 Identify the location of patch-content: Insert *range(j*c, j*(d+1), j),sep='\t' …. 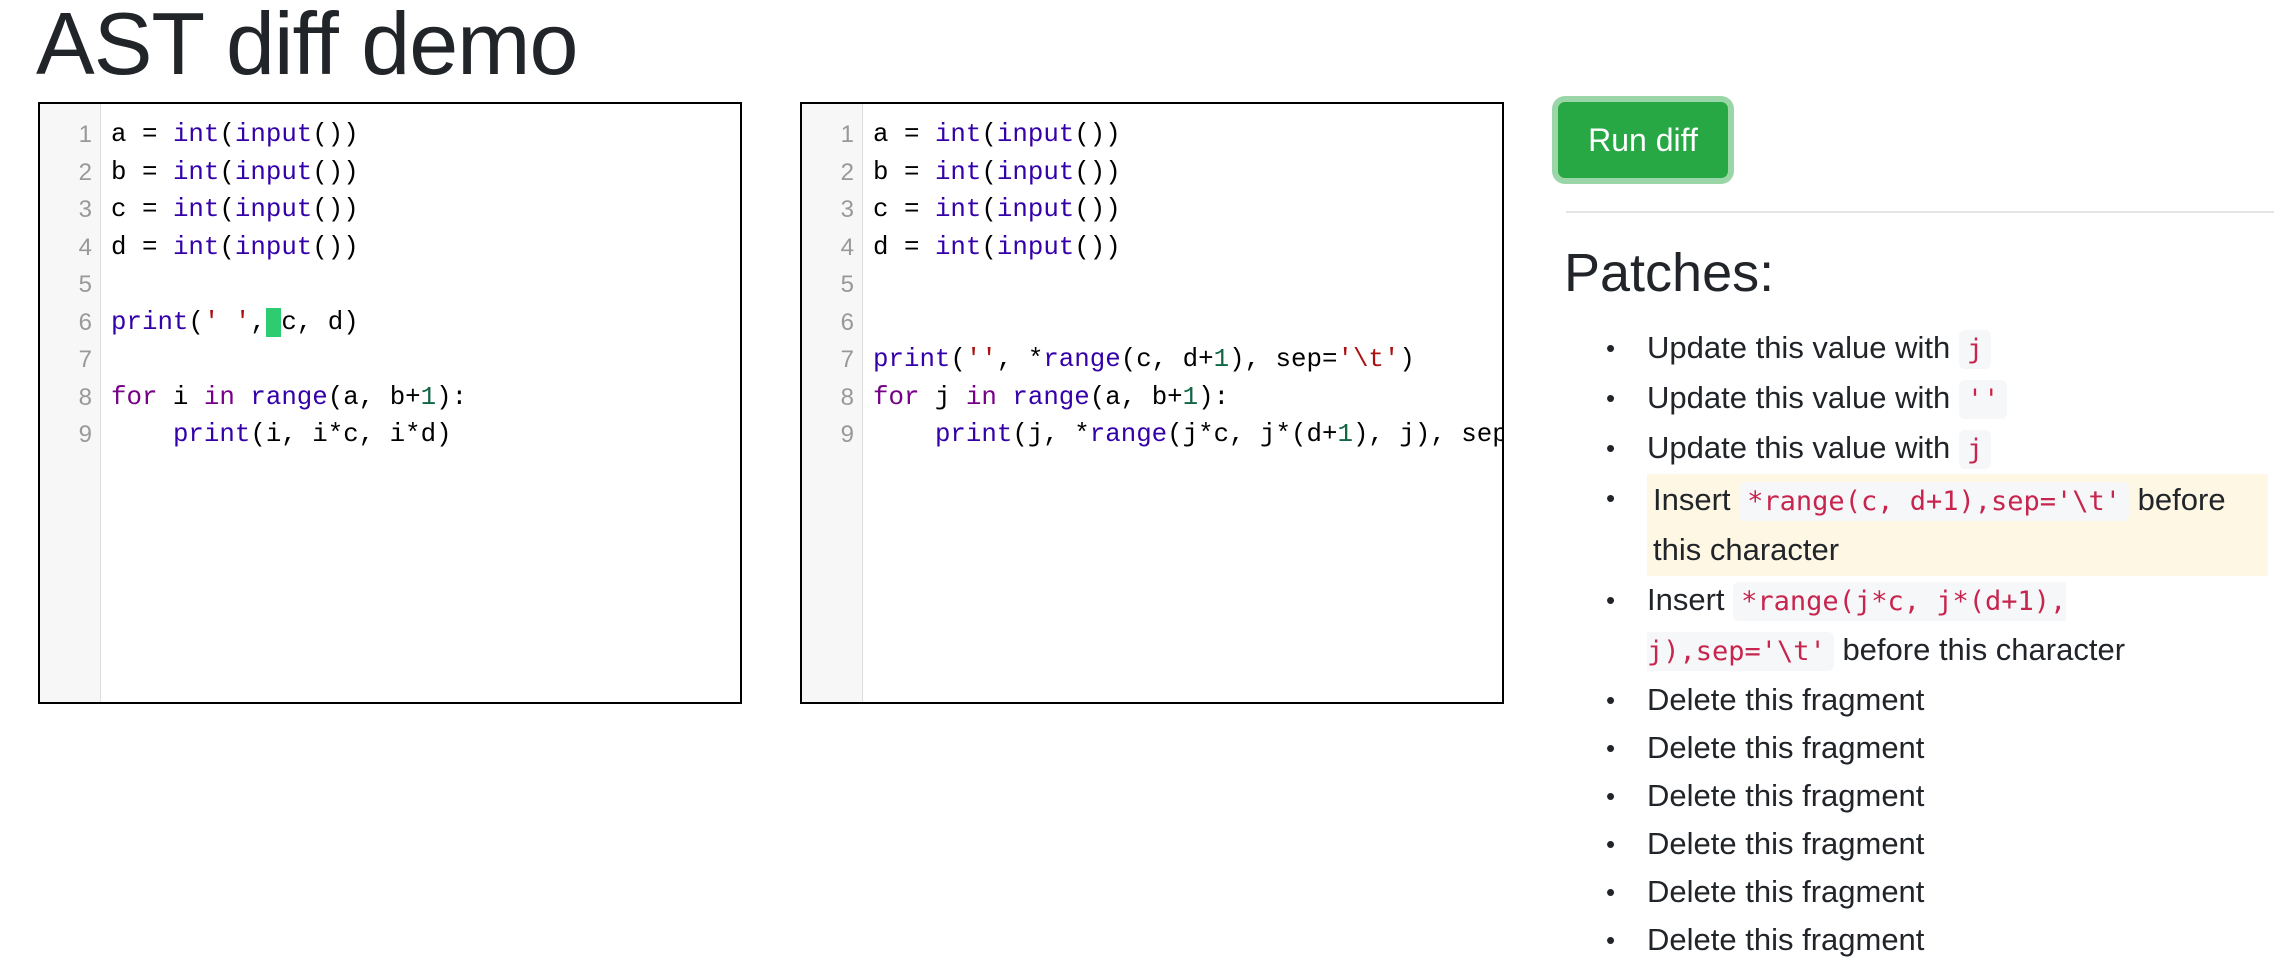
(1907, 626).